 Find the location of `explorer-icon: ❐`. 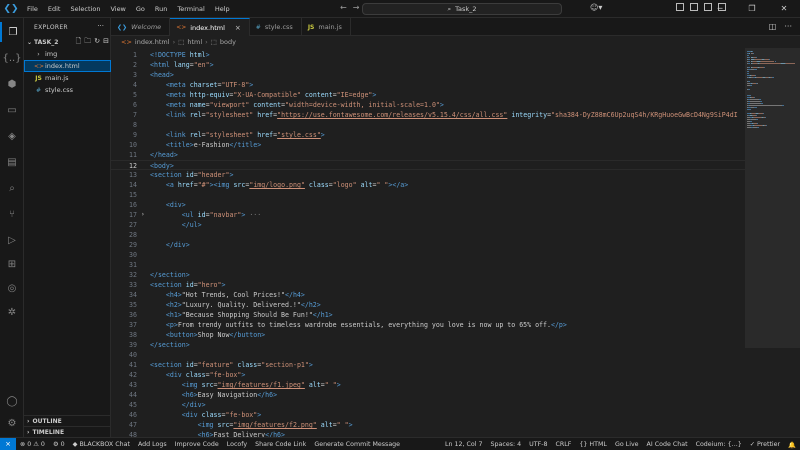

explorer-icon: ❐ is located at coordinates (12, 32).